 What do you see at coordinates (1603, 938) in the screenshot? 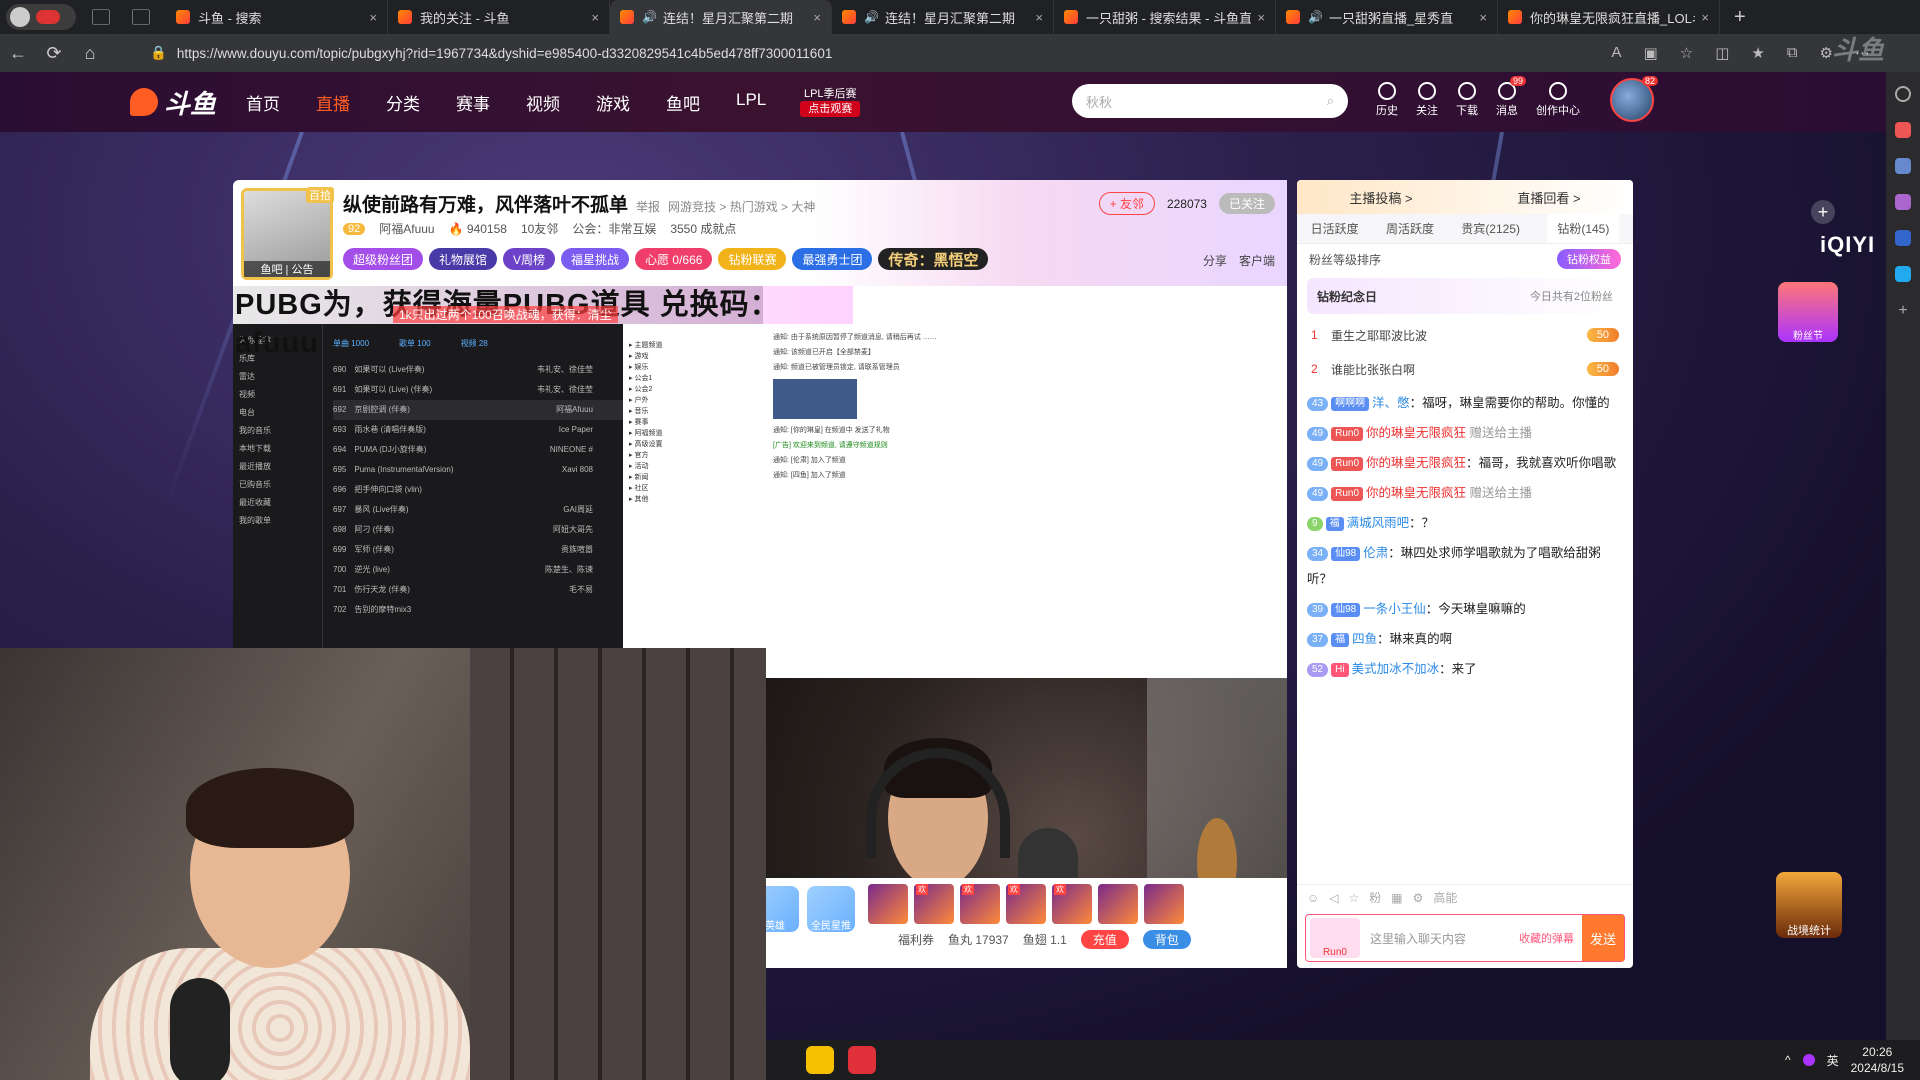
I see `send-button: 发送` at bounding box center [1603, 938].